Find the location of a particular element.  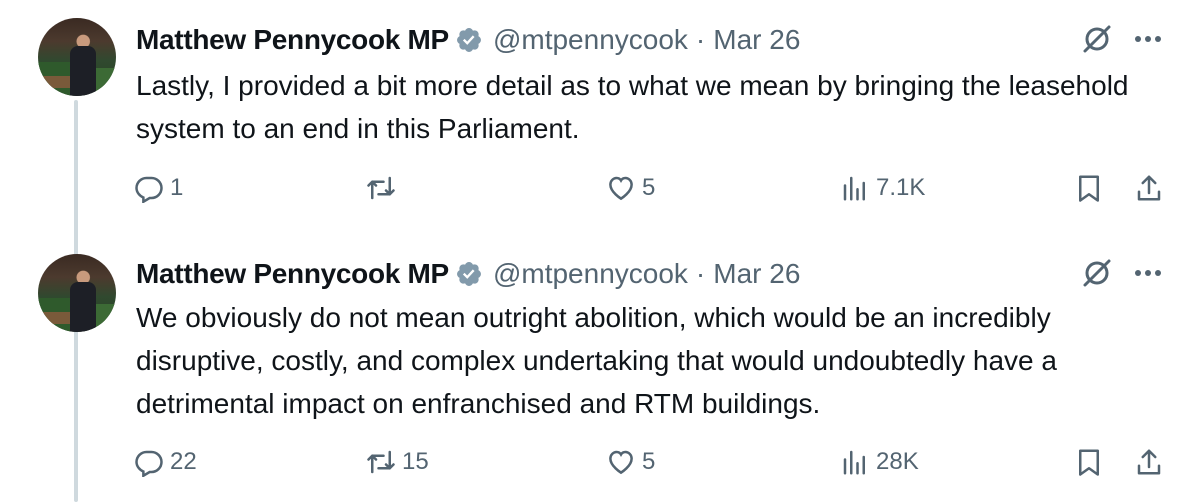

reply-button: 22 is located at coordinates (165, 462).